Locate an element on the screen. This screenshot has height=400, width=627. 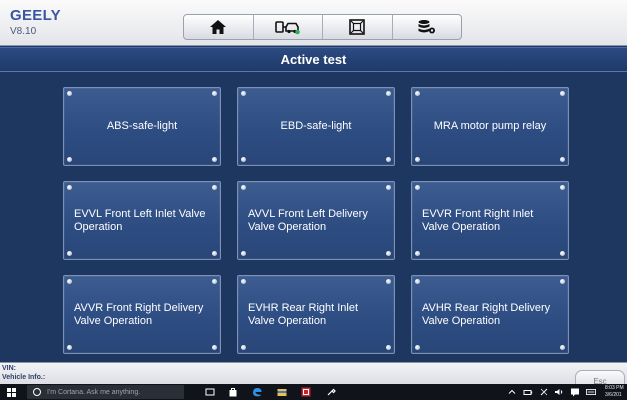
edge-browser-icon is located at coordinates (257, 392).